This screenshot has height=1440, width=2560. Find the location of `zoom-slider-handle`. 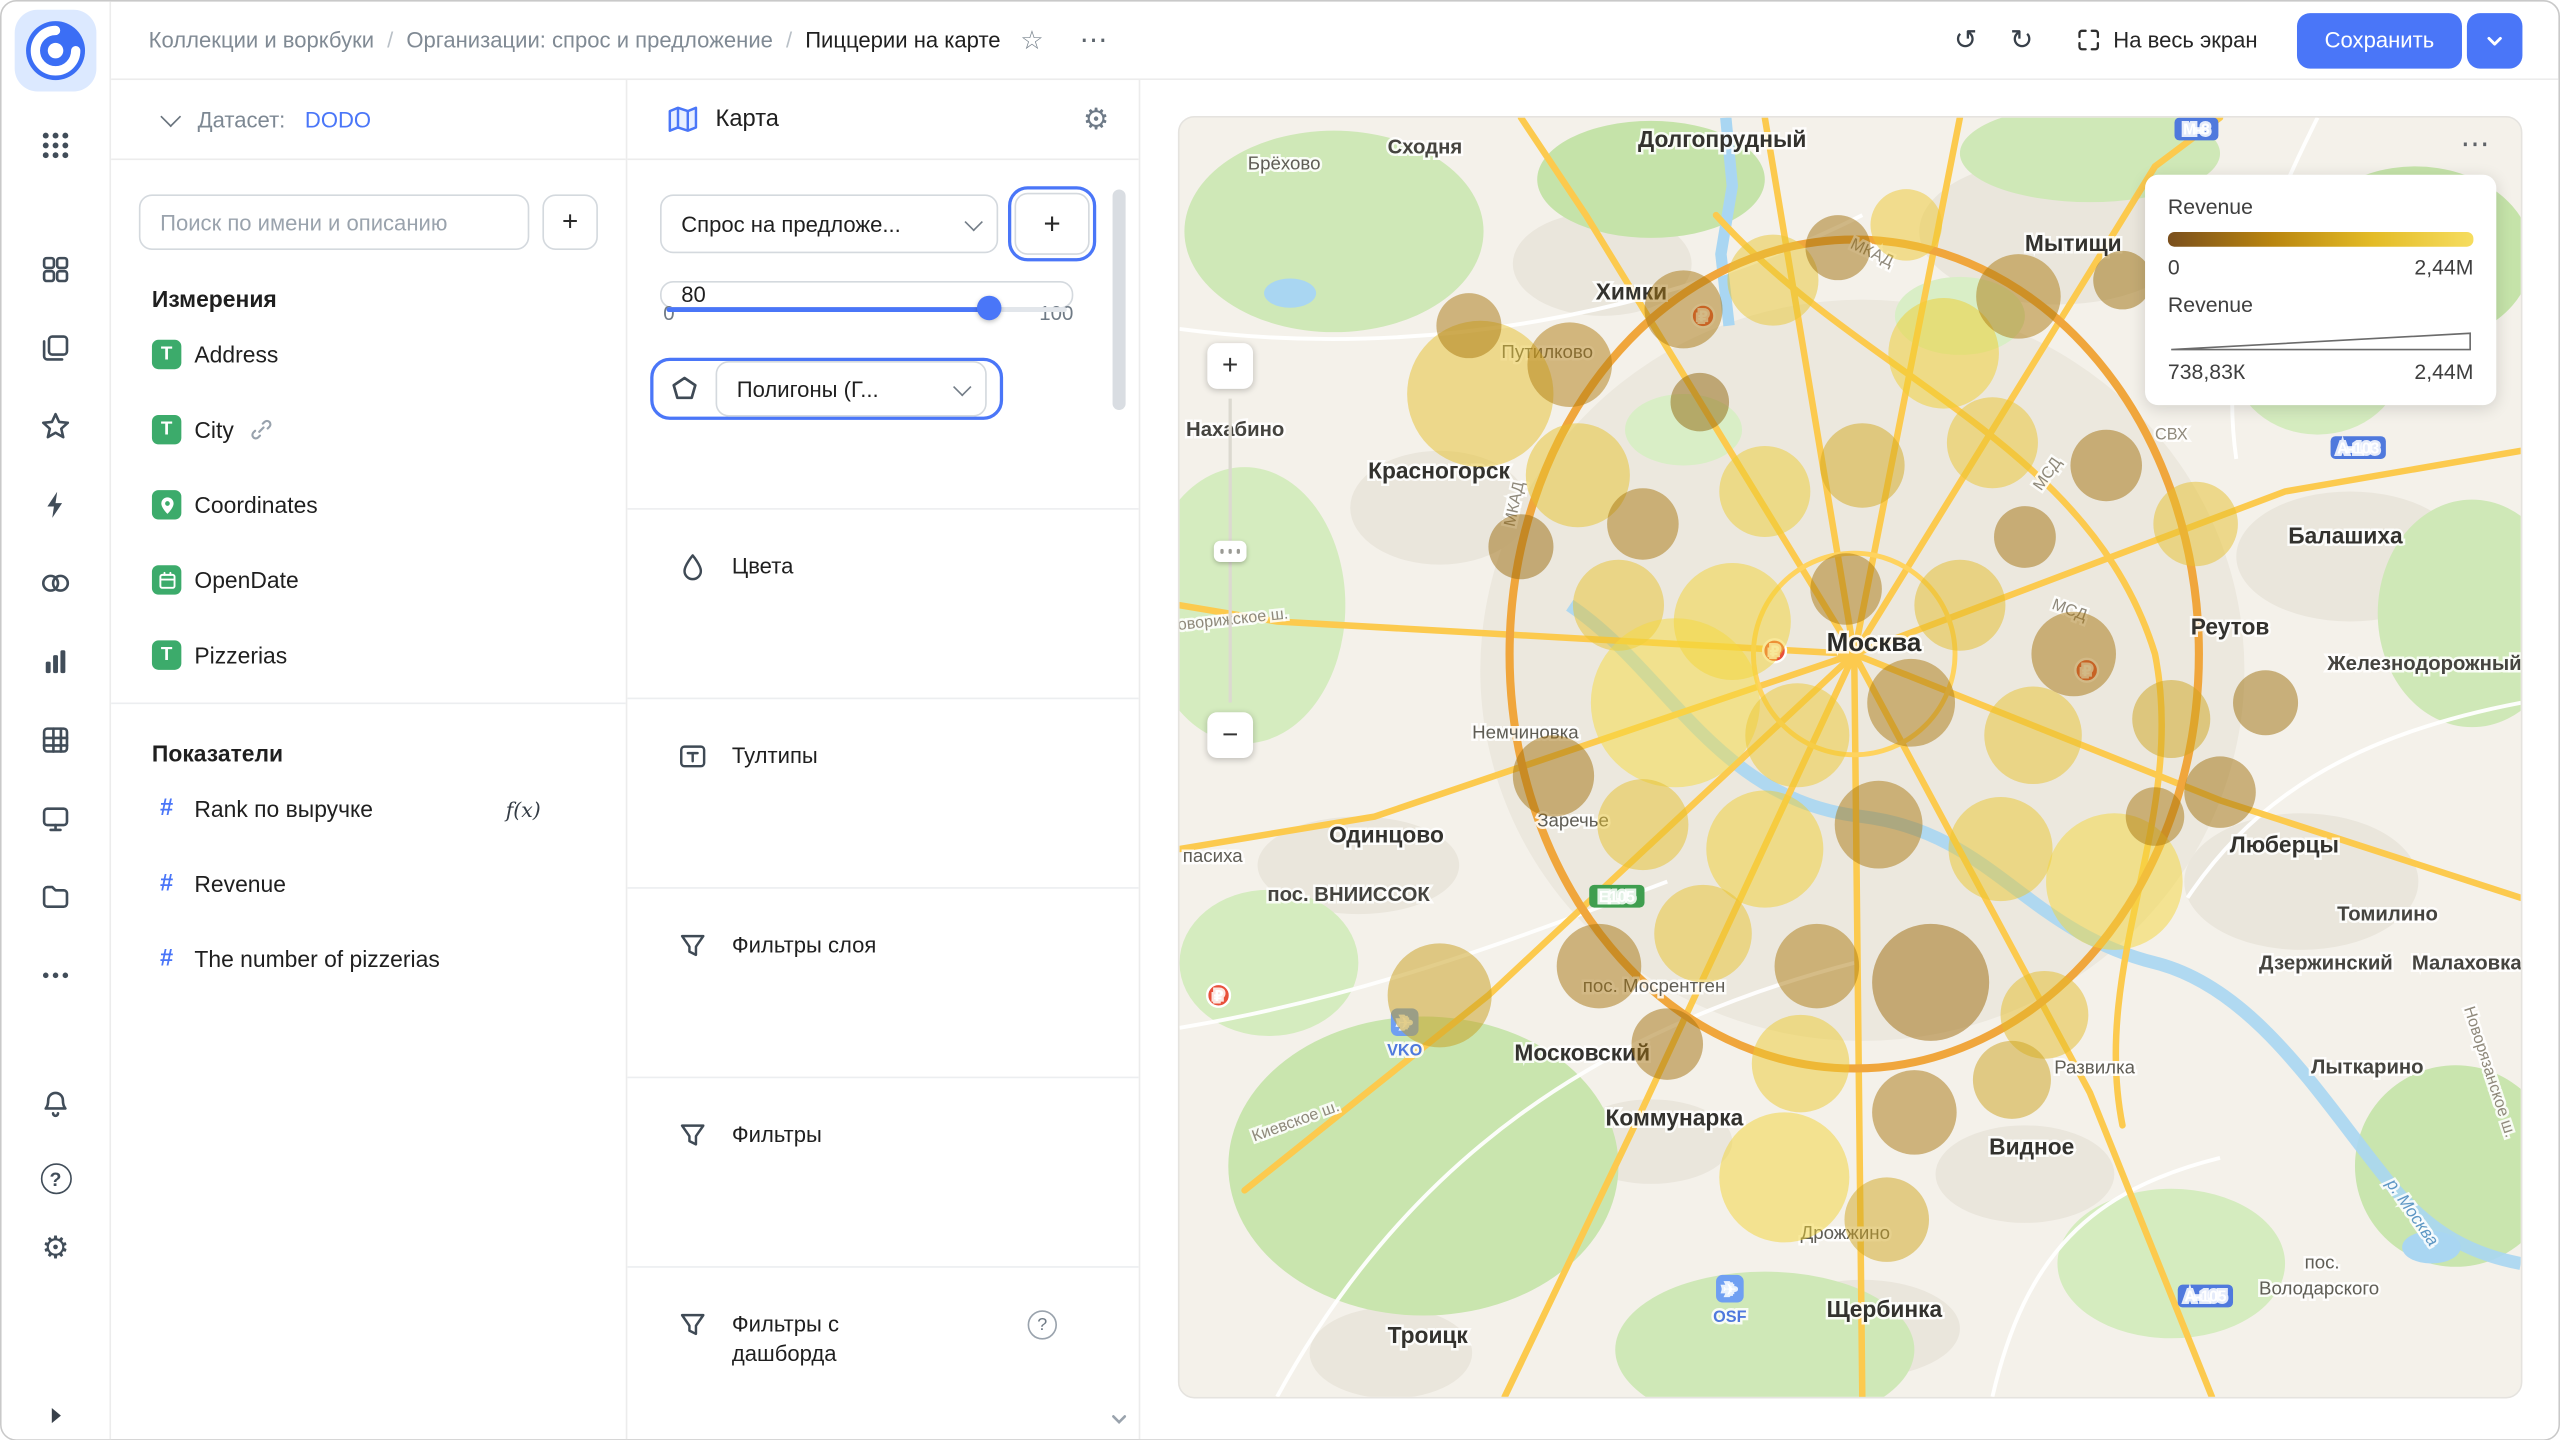

zoom-slider-handle is located at coordinates (1230, 551).